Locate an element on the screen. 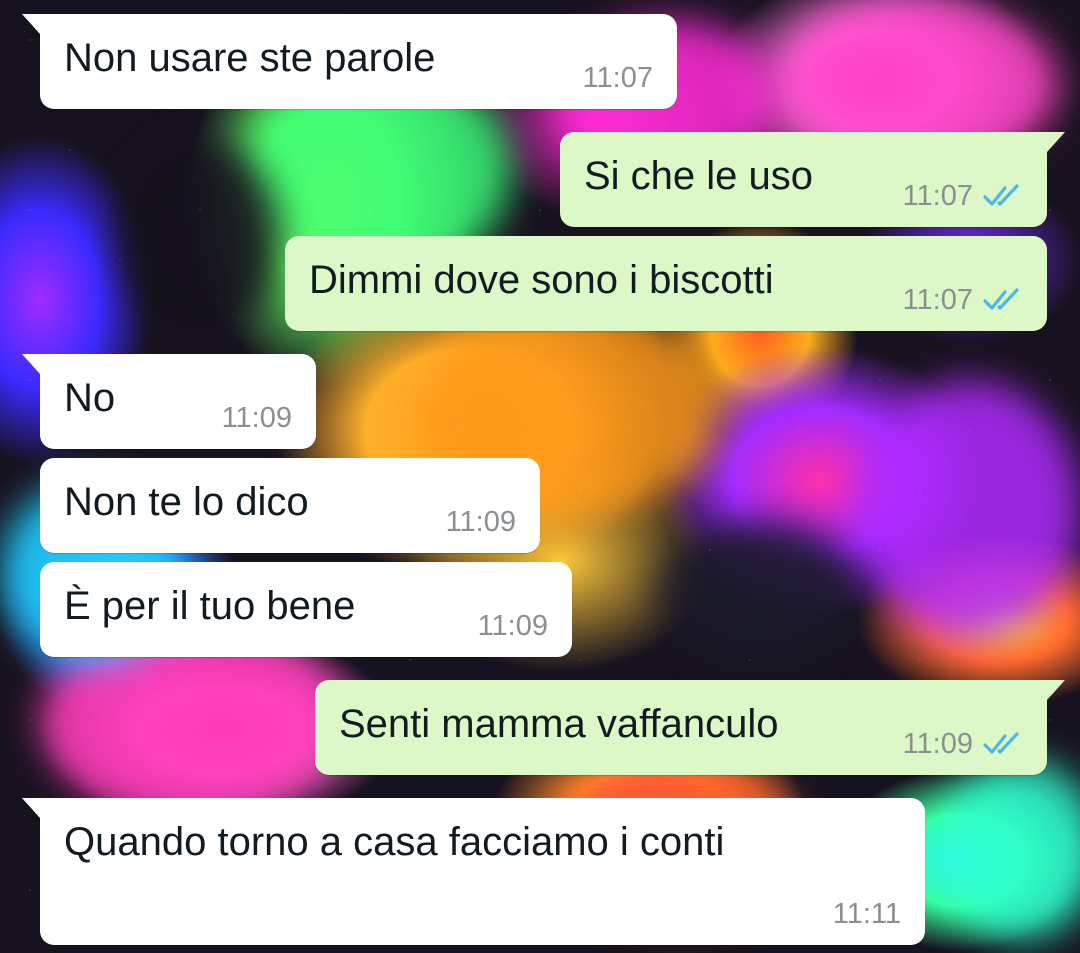 This screenshot has height=953, width=1080. message-meta: 11:11 is located at coordinates (867, 914).